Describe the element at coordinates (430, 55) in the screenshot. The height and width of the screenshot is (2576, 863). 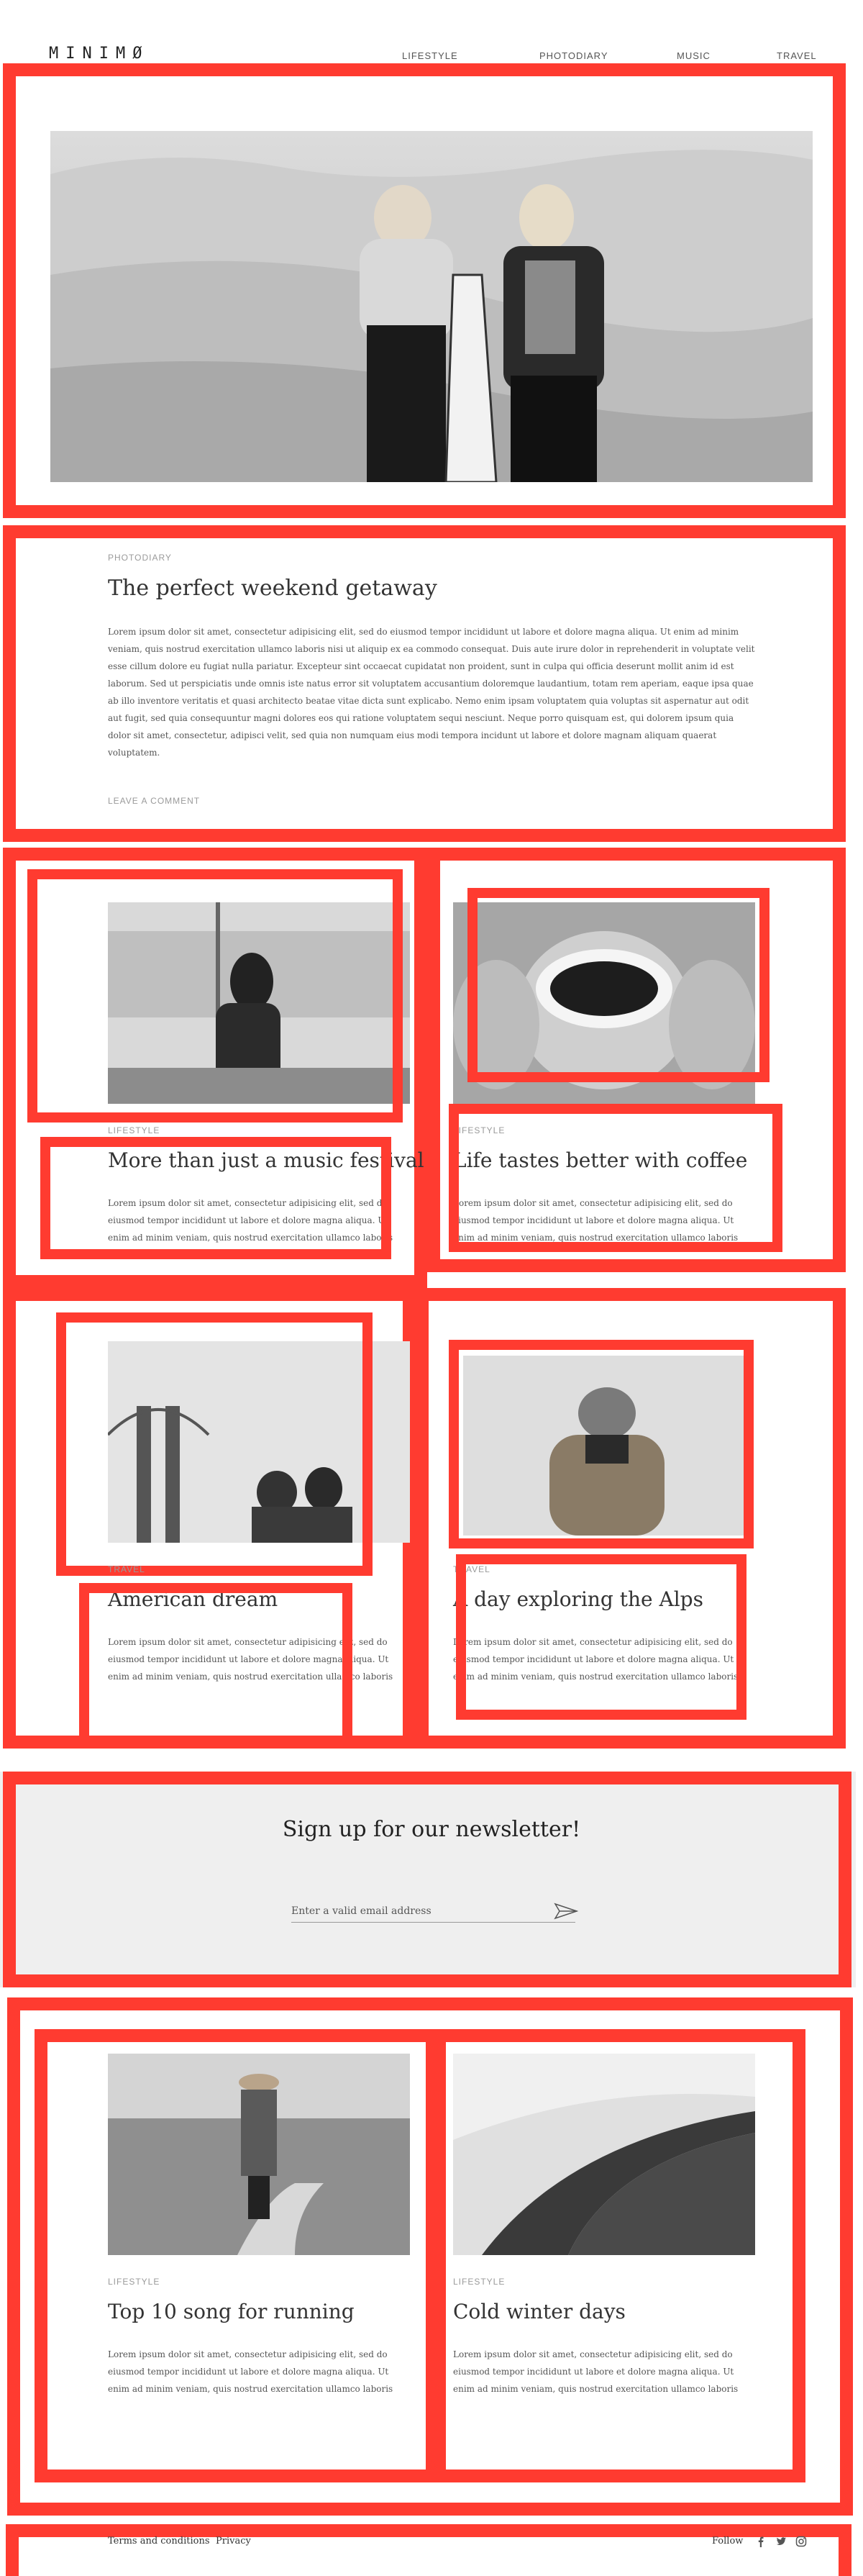
I see `nav-item-lifestyle: LIFESTYLE` at that location.